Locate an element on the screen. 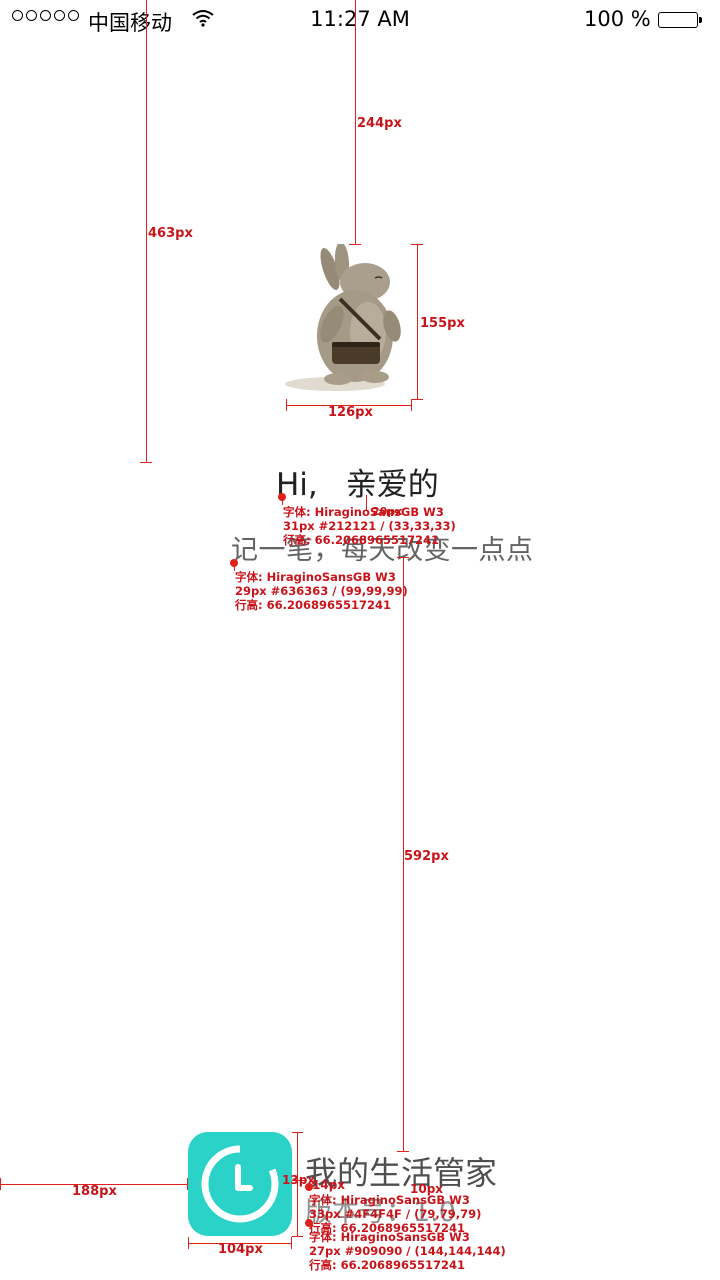 The image size is (720, 1280). measure-label-104: 104px is located at coordinates (240, 1249).